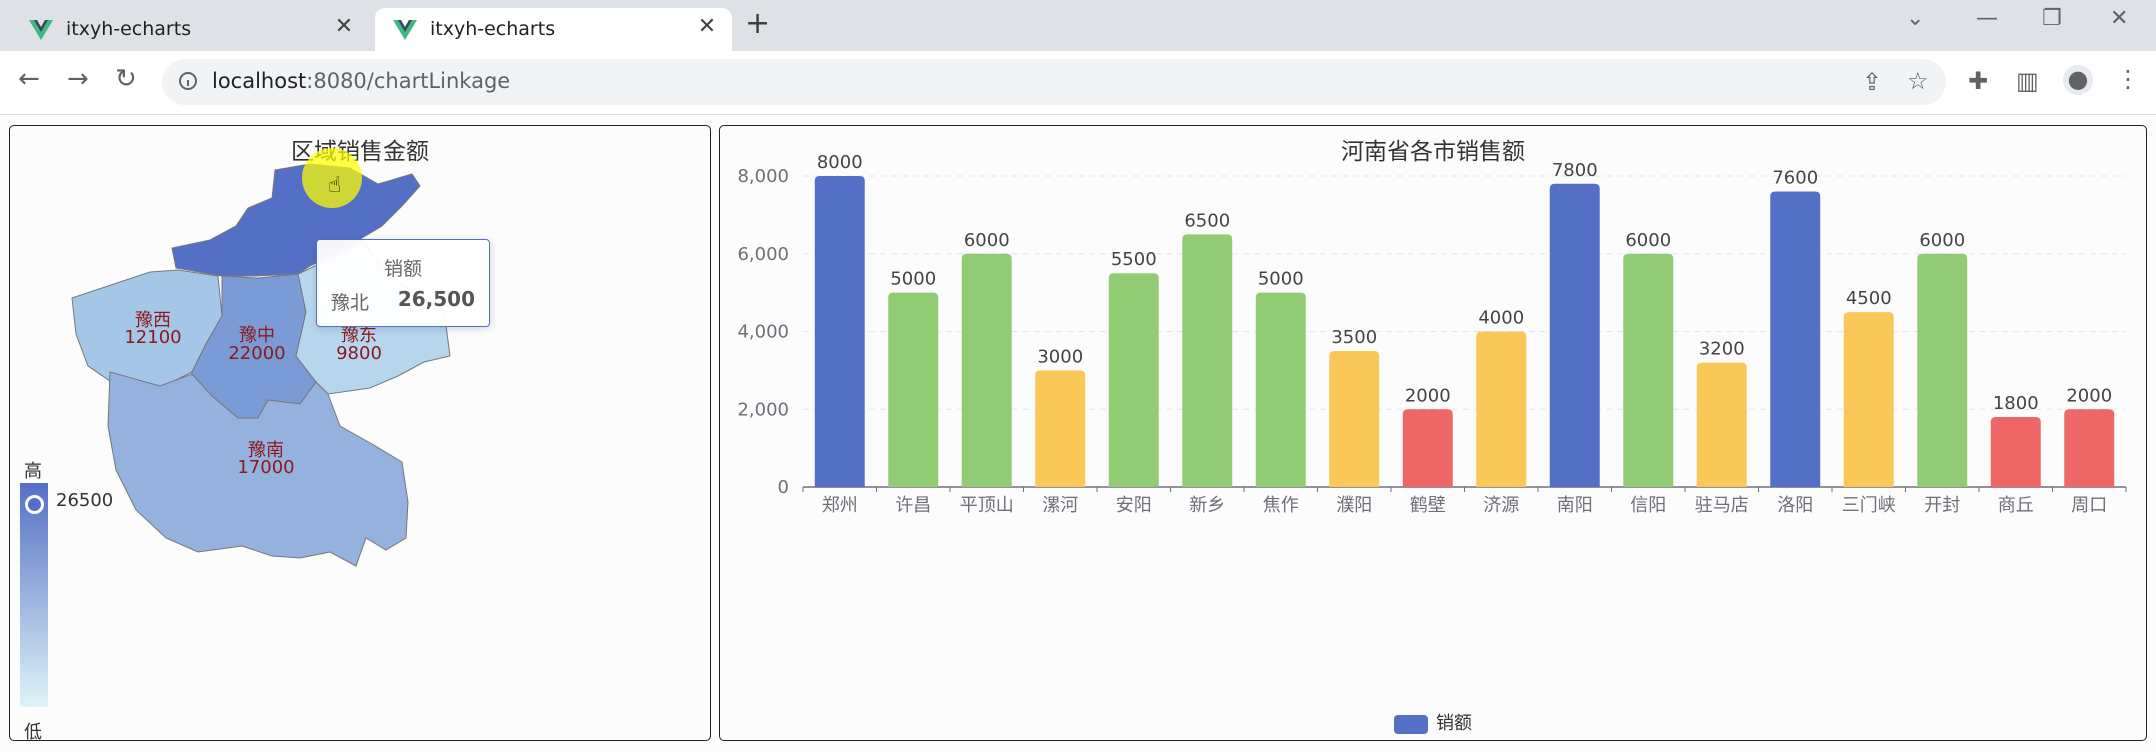  What do you see at coordinates (913, 505) in the screenshot?
I see `x-tick-label: 许昌` at bounding box center [913, 505].